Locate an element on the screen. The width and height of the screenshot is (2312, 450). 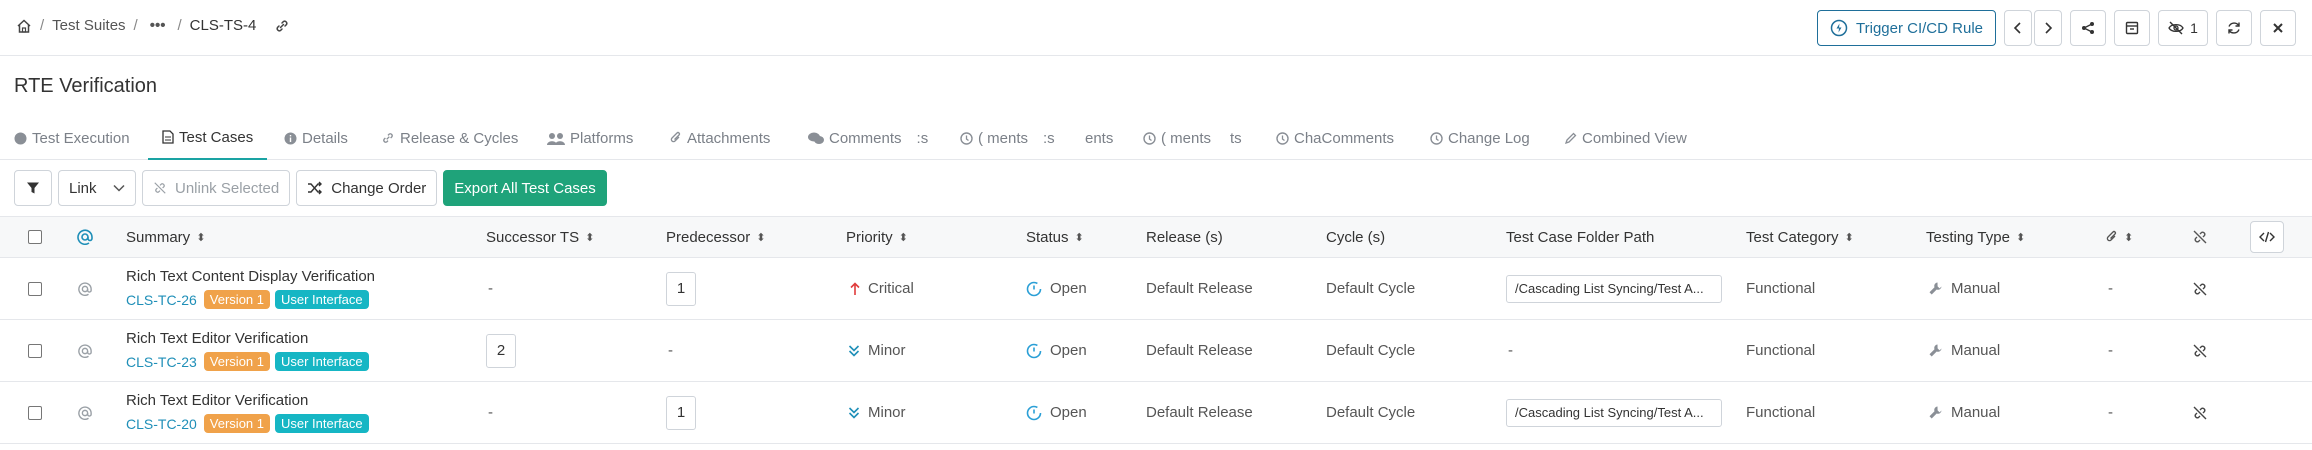
paperclip-icon is located at coordinates (2112, 237).